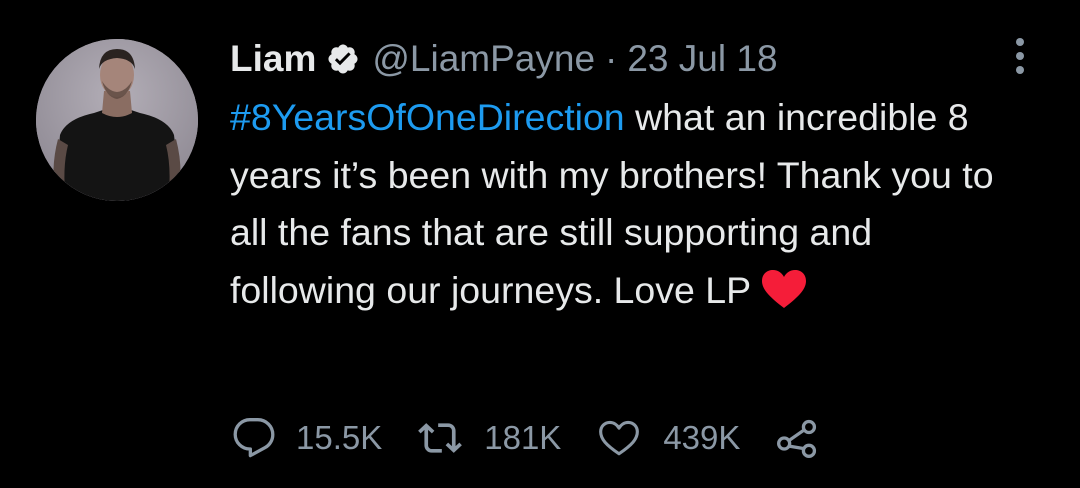  I want to click on share-icon, so click(797, 438).